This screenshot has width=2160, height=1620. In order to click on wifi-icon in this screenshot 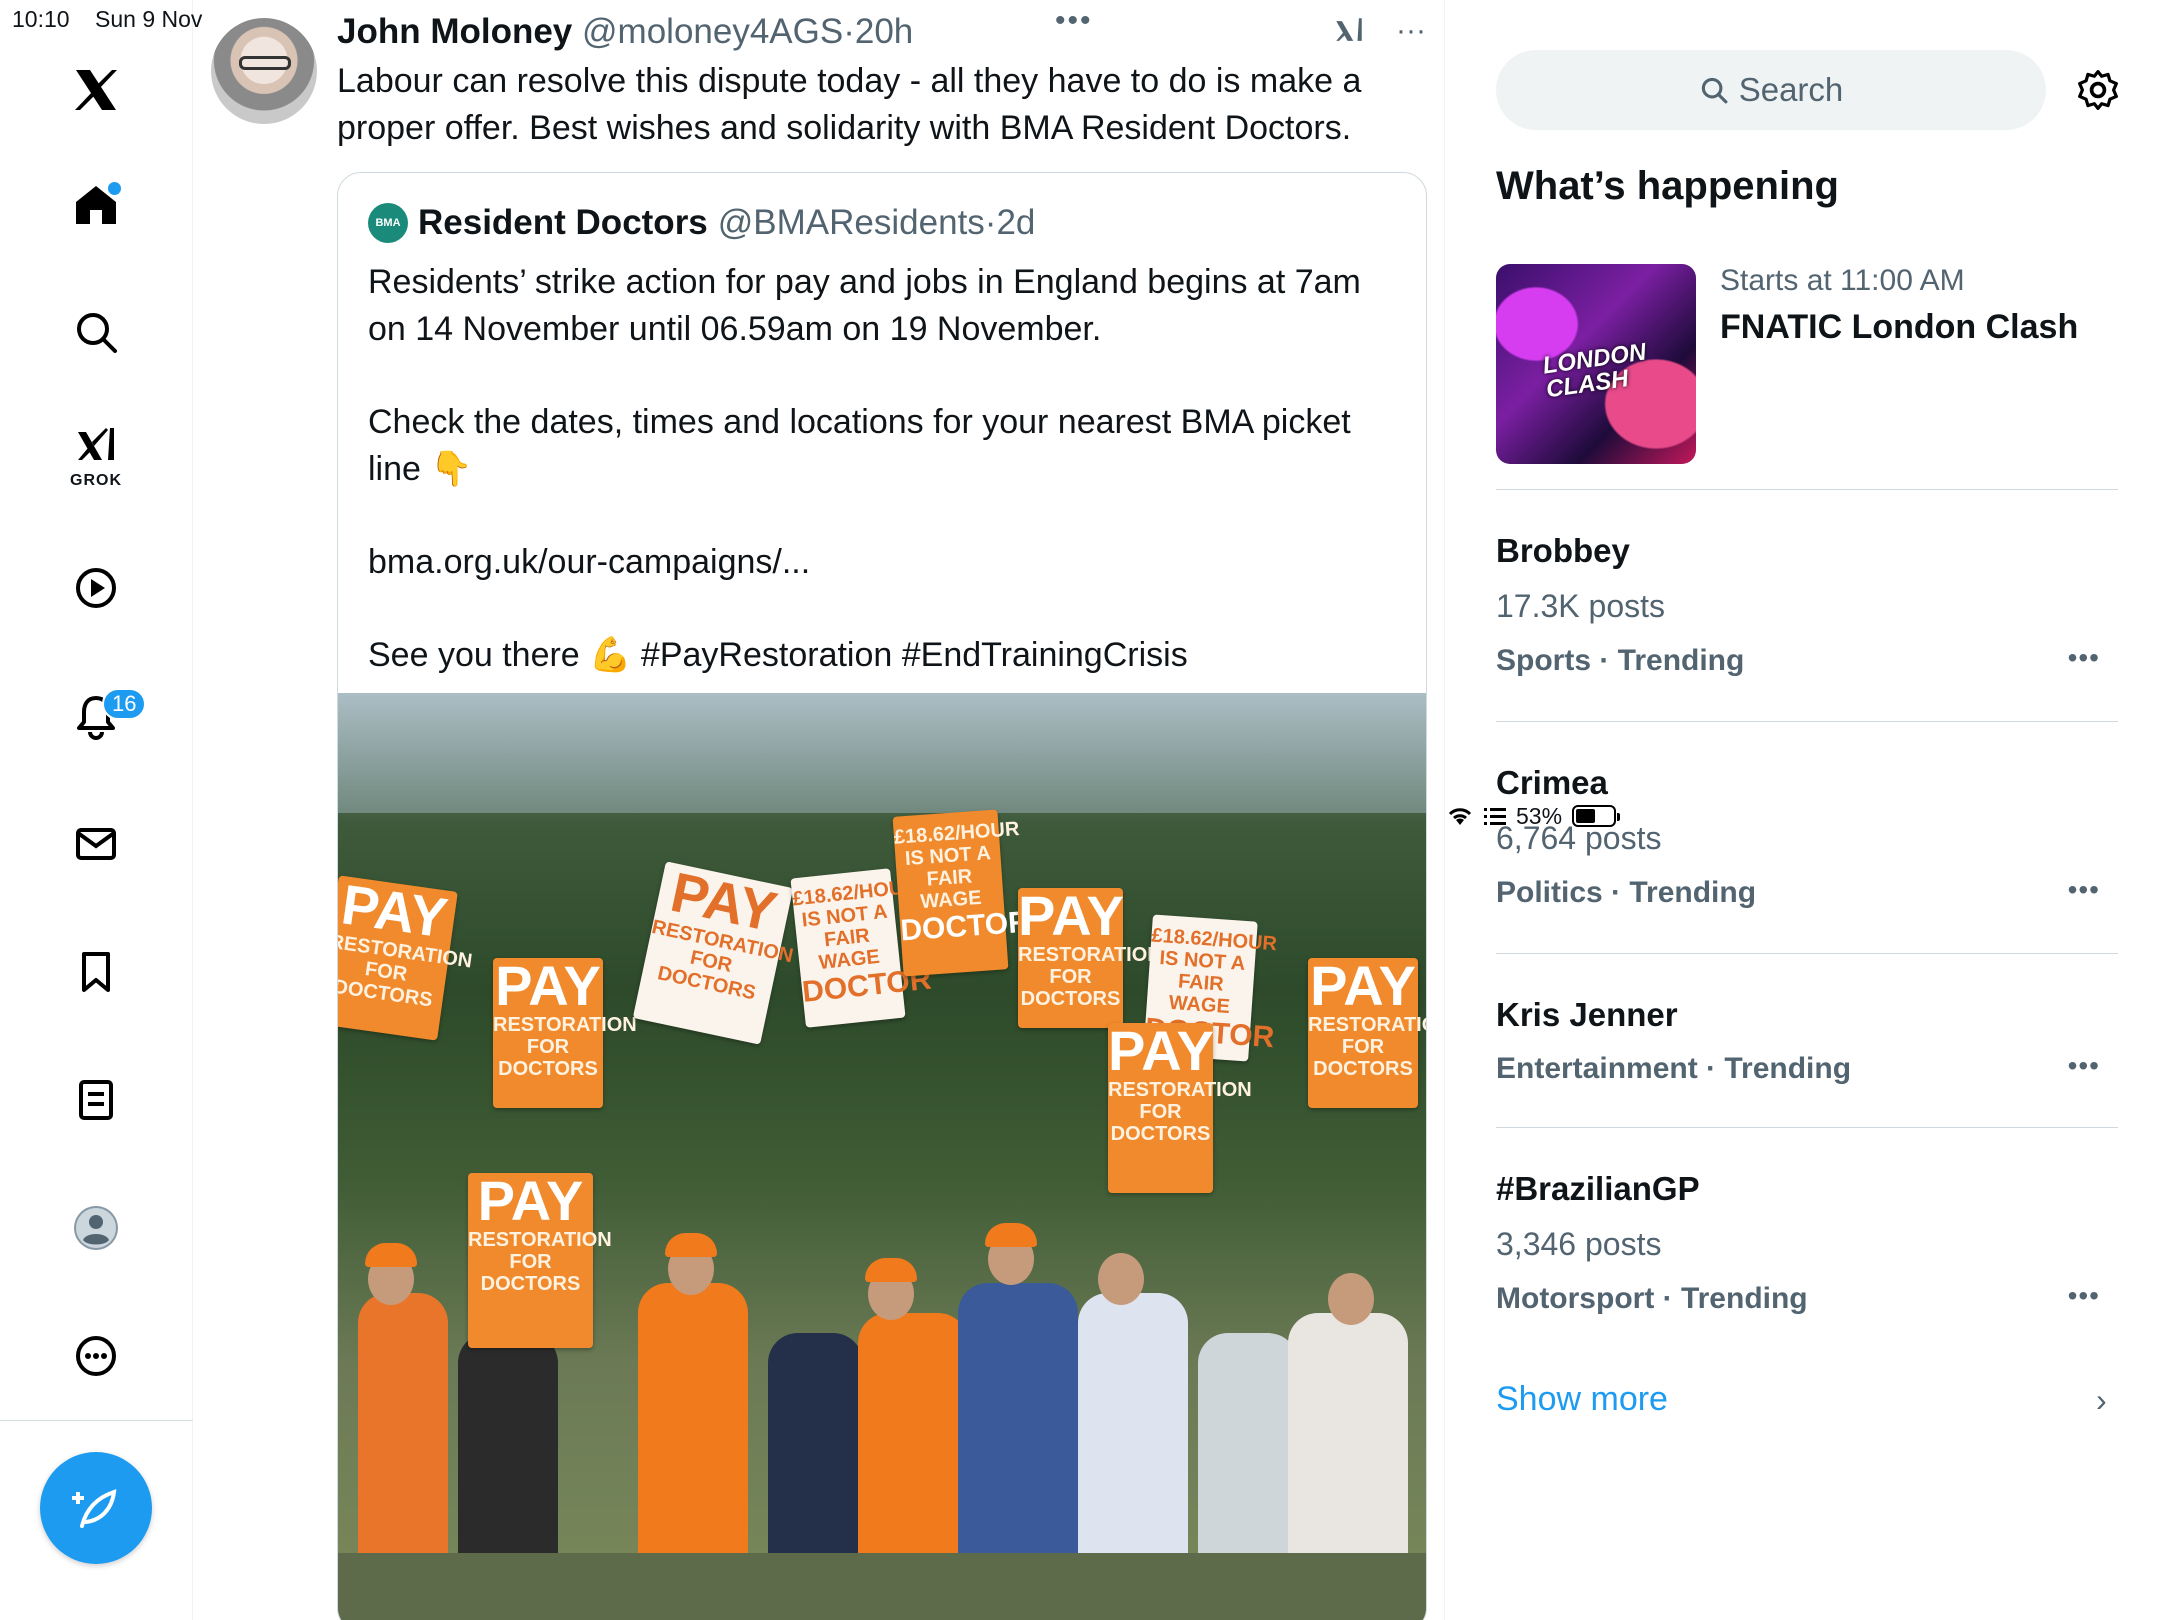, I will do `click(1460, 816)`.